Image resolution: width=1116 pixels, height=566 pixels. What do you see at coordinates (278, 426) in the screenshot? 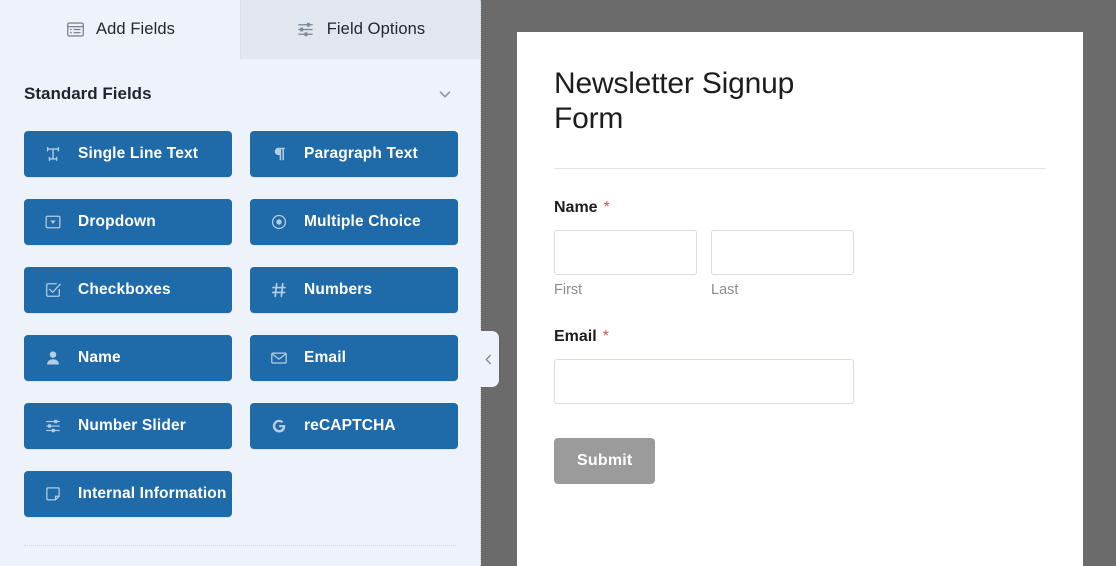
I see `google-g-icon` at bounding box center [278, 426].